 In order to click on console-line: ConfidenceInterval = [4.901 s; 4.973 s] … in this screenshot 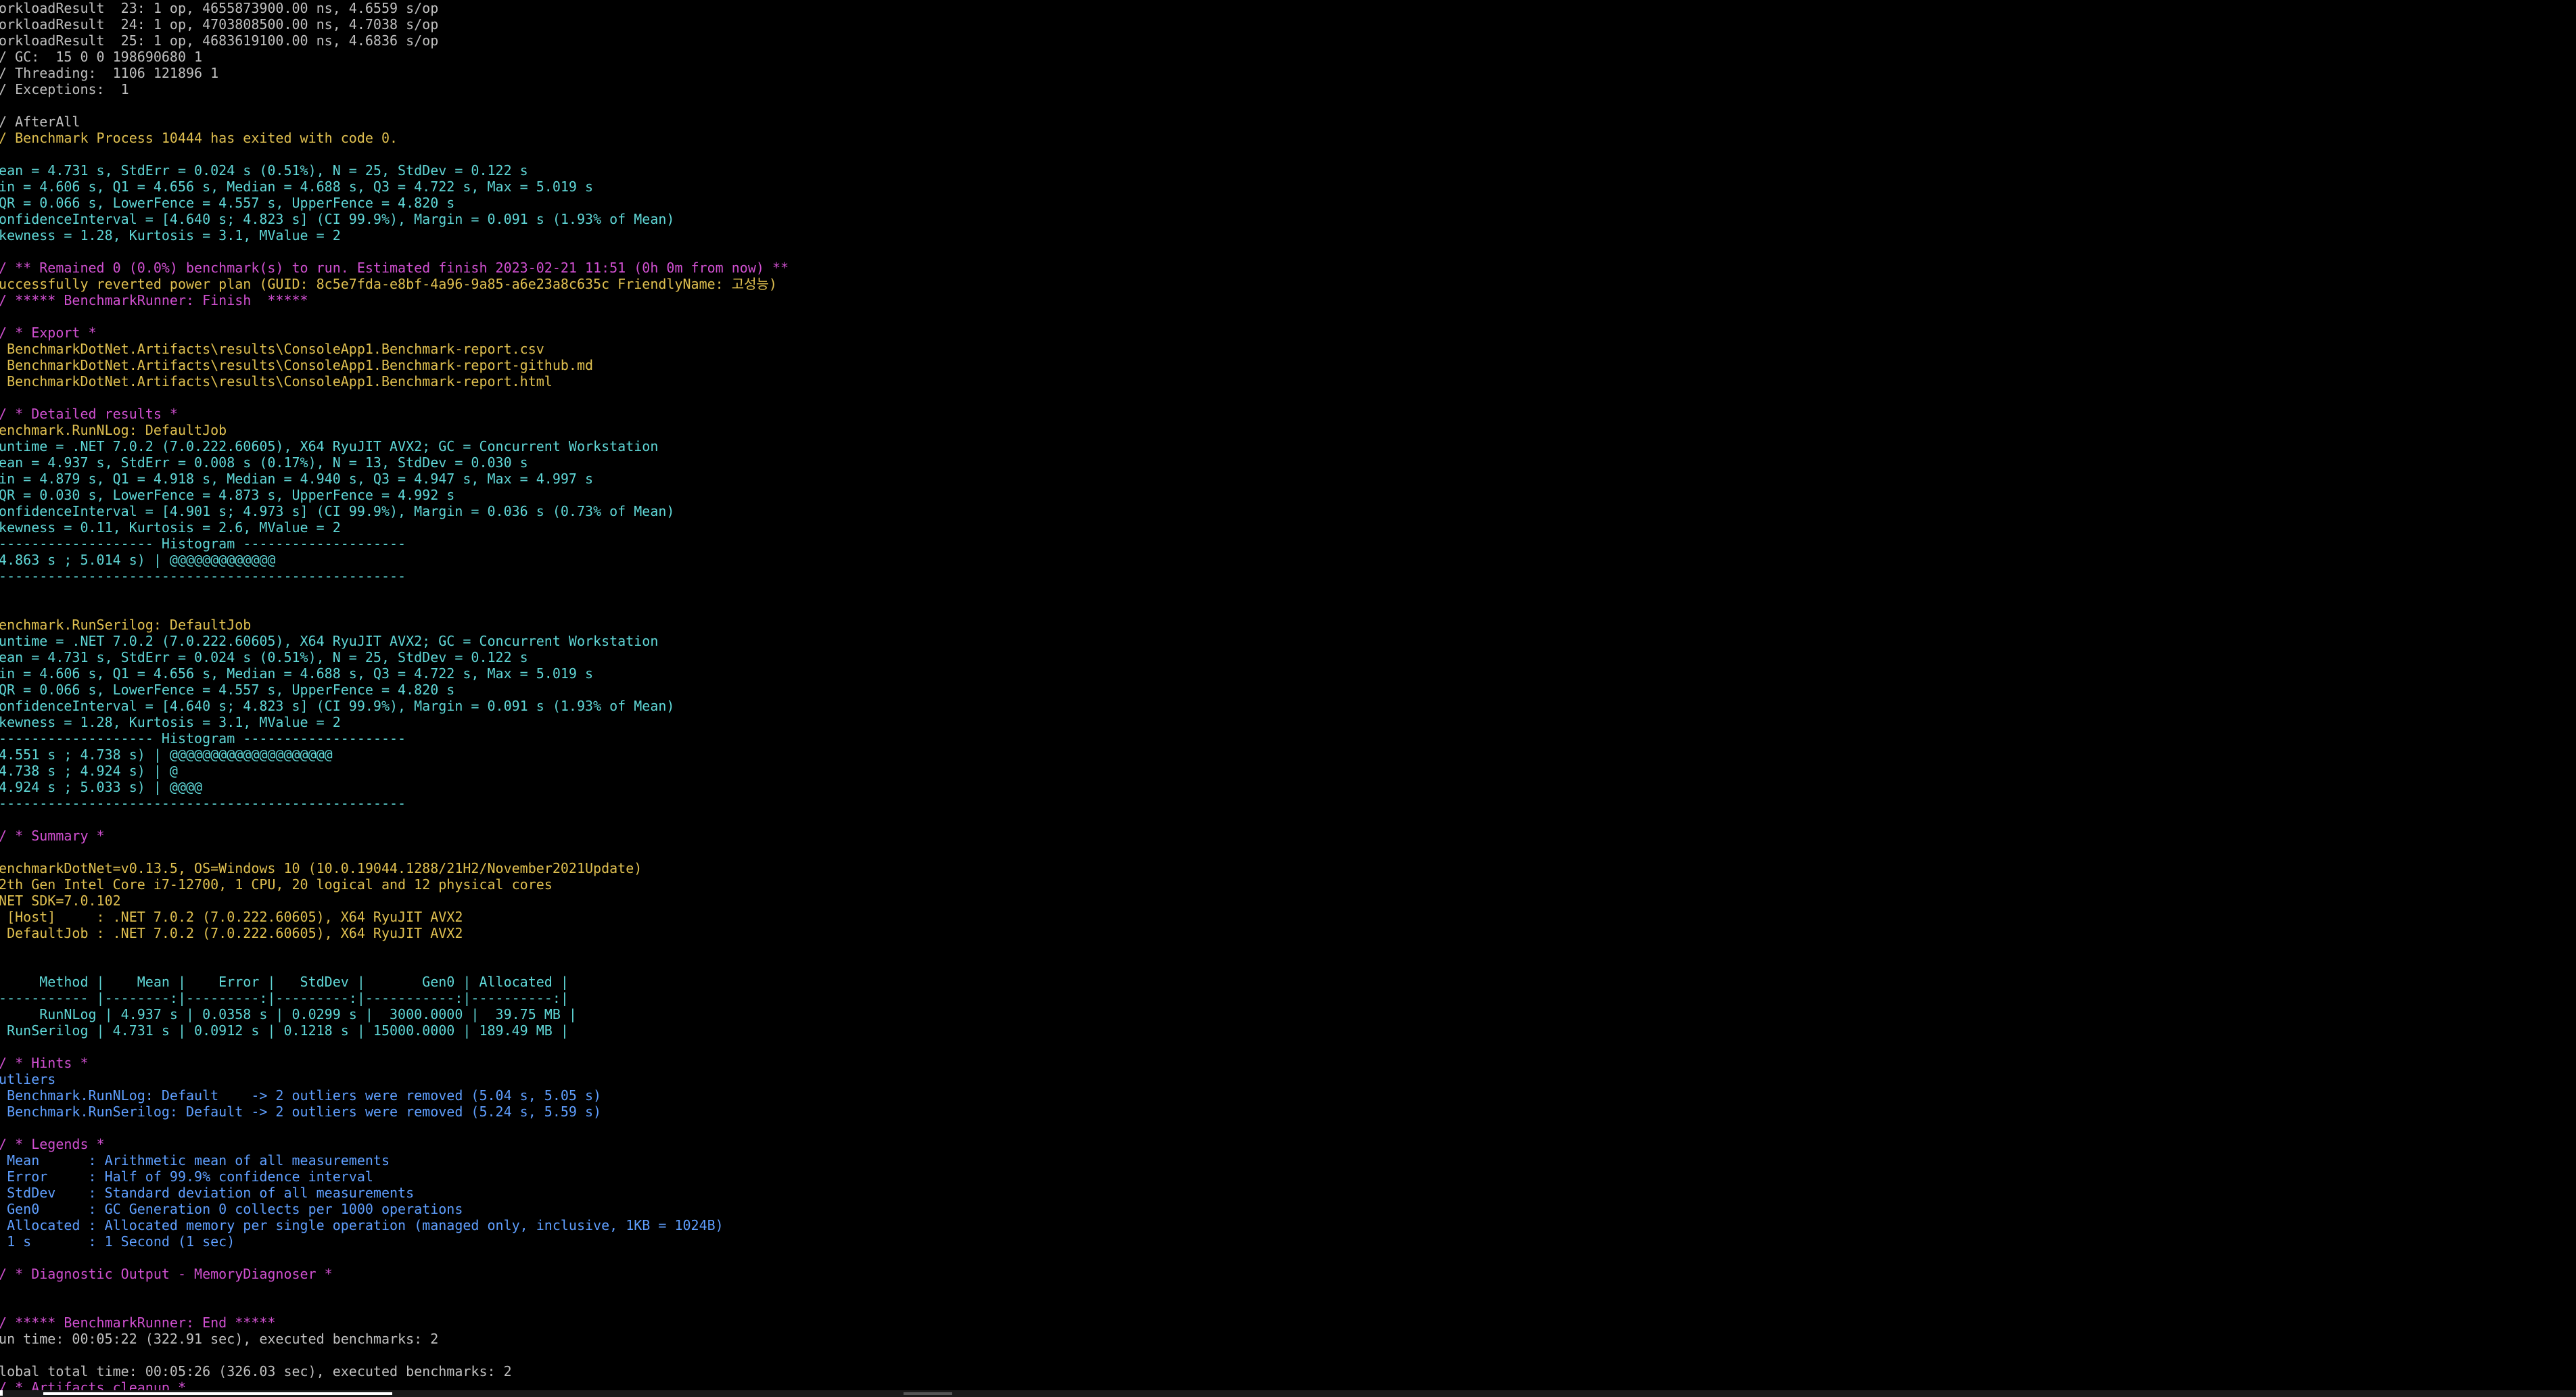, I will do `click(337, 511)`.